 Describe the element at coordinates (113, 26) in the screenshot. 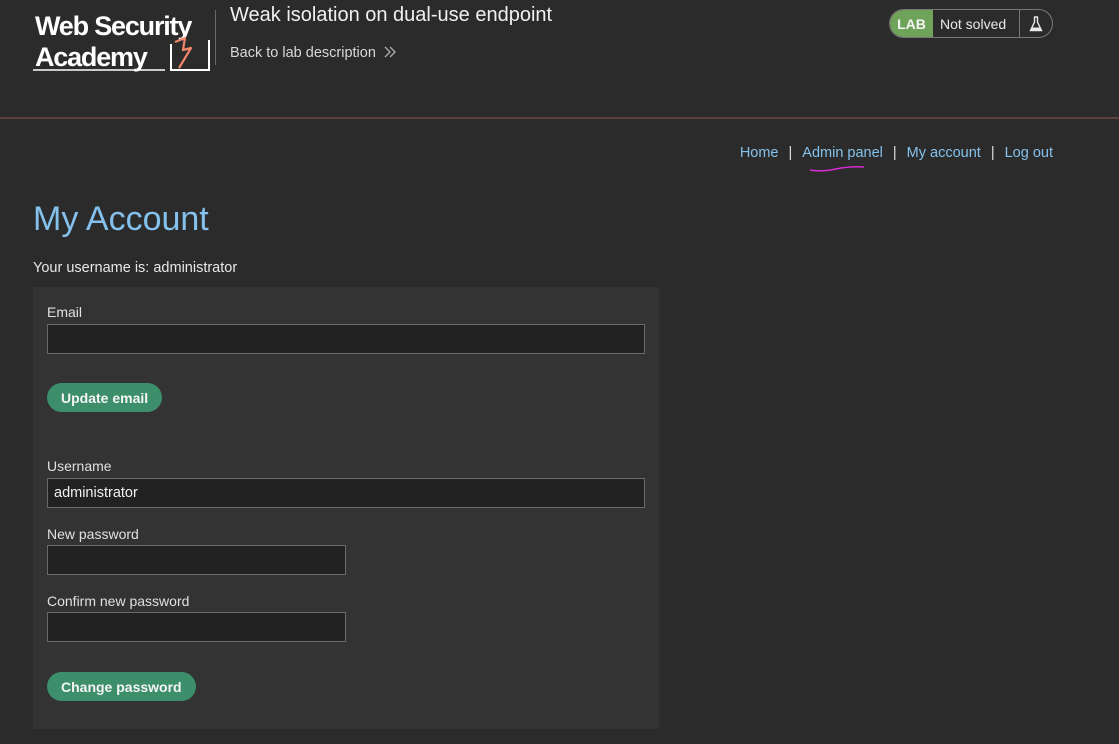

I see `svg-text: Web Security` at that location.